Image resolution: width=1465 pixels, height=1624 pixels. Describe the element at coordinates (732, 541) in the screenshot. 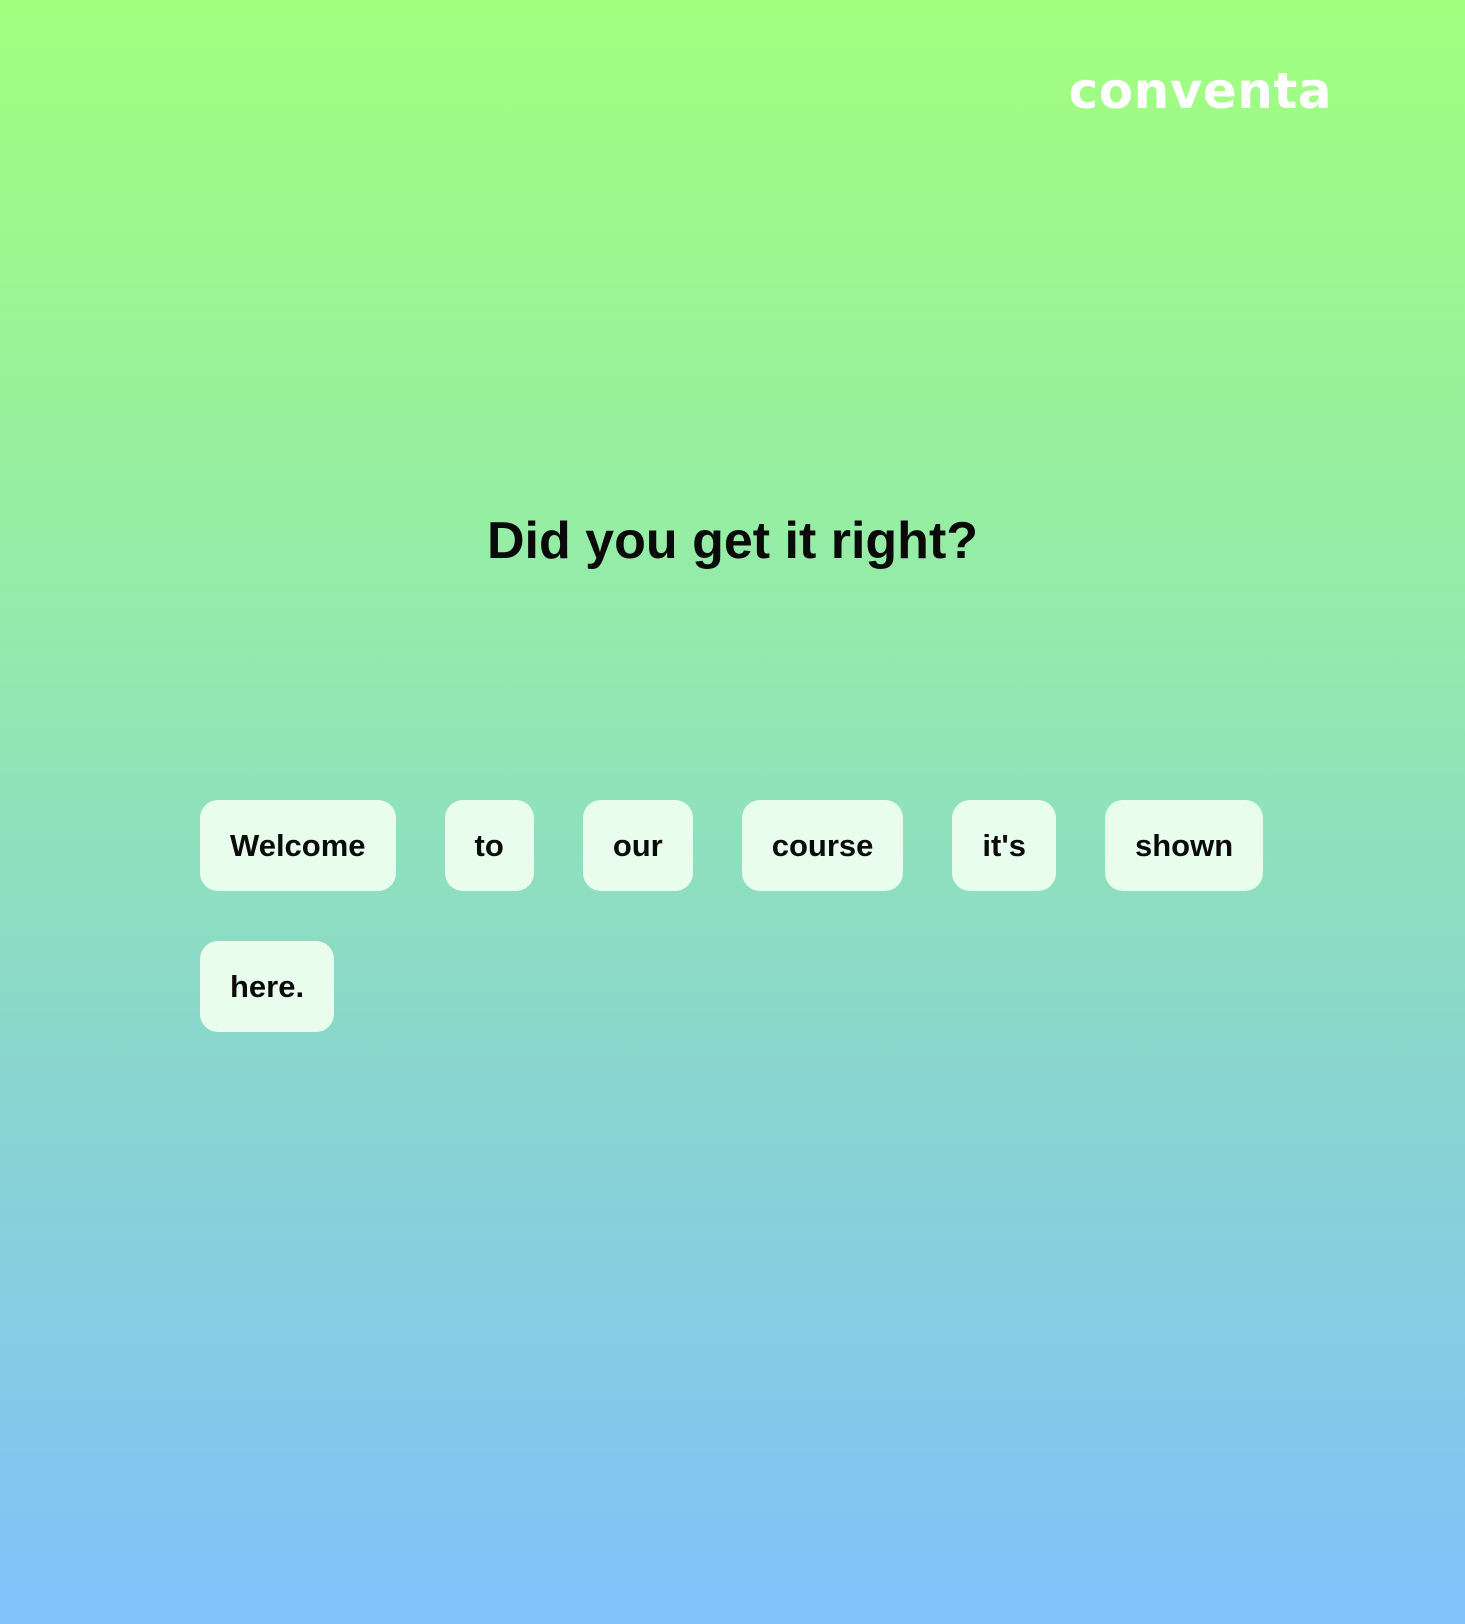

I see `question-title: Did you get it right?` at that location.